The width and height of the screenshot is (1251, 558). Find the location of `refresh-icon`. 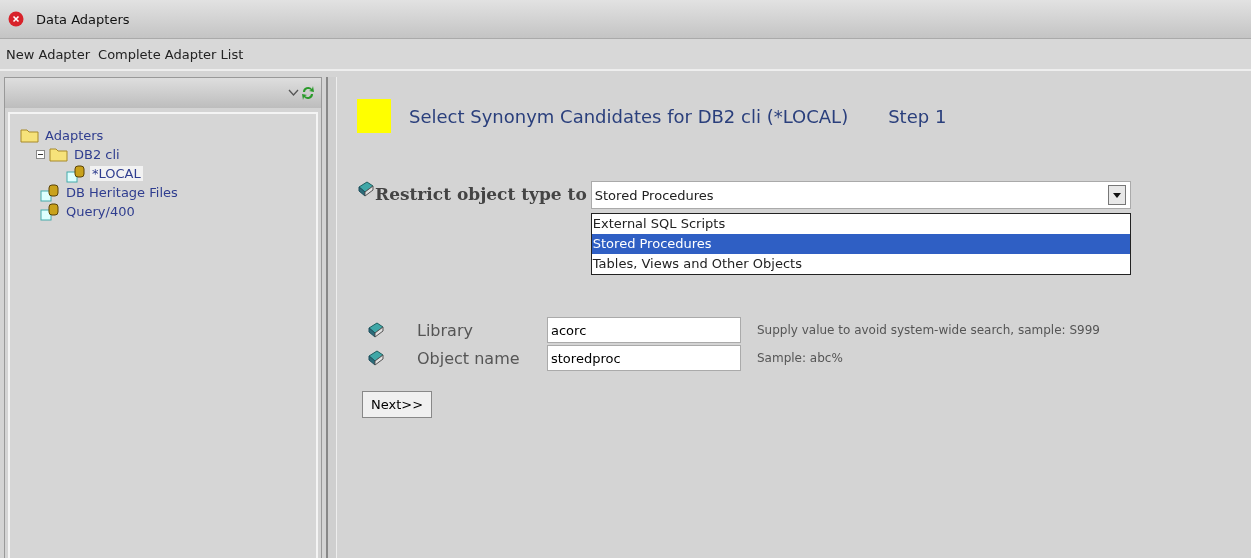

refresh-icon is located at coordinates (308, 93).